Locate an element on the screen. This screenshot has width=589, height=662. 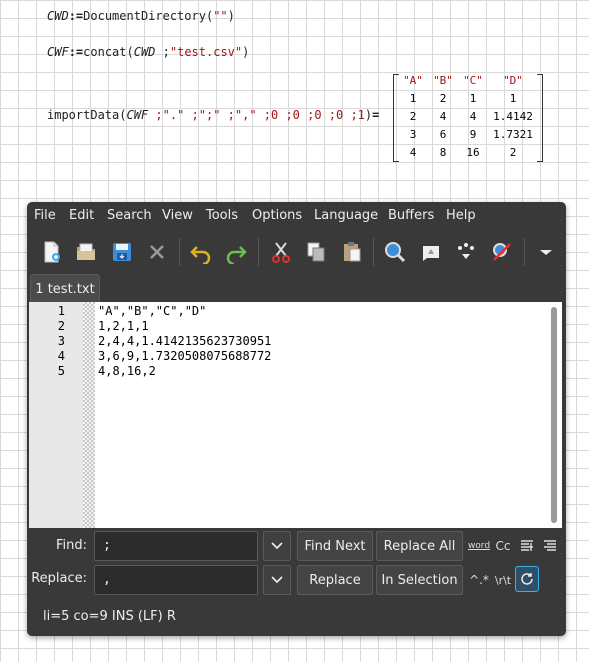
find-label: Find: is located at coordinates (71, 545).